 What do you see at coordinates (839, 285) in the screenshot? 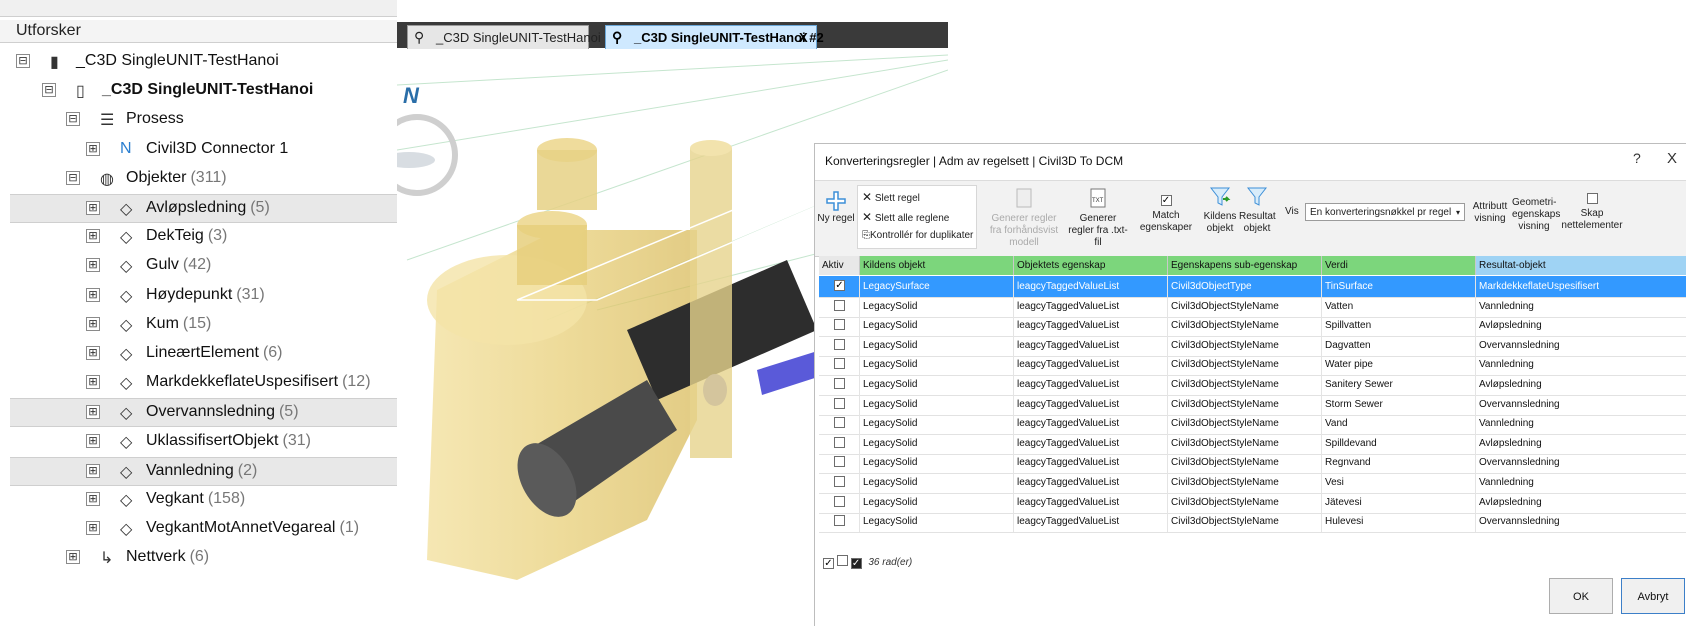
I see `active-checkbox: ✓` at bounding box center [839, 285].